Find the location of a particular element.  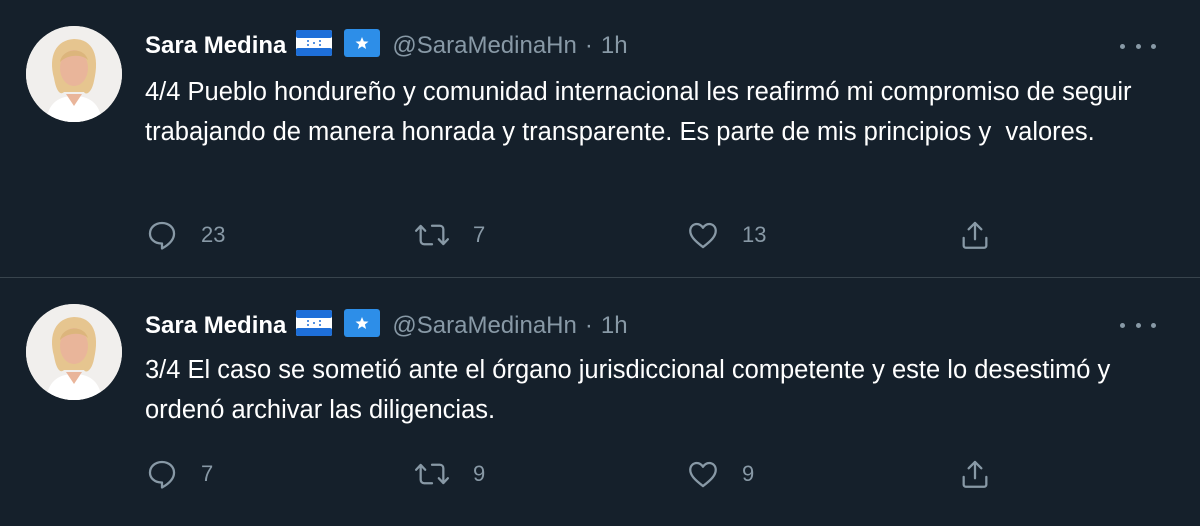

retweet-count: 7 is located at coordinates (479, 234).